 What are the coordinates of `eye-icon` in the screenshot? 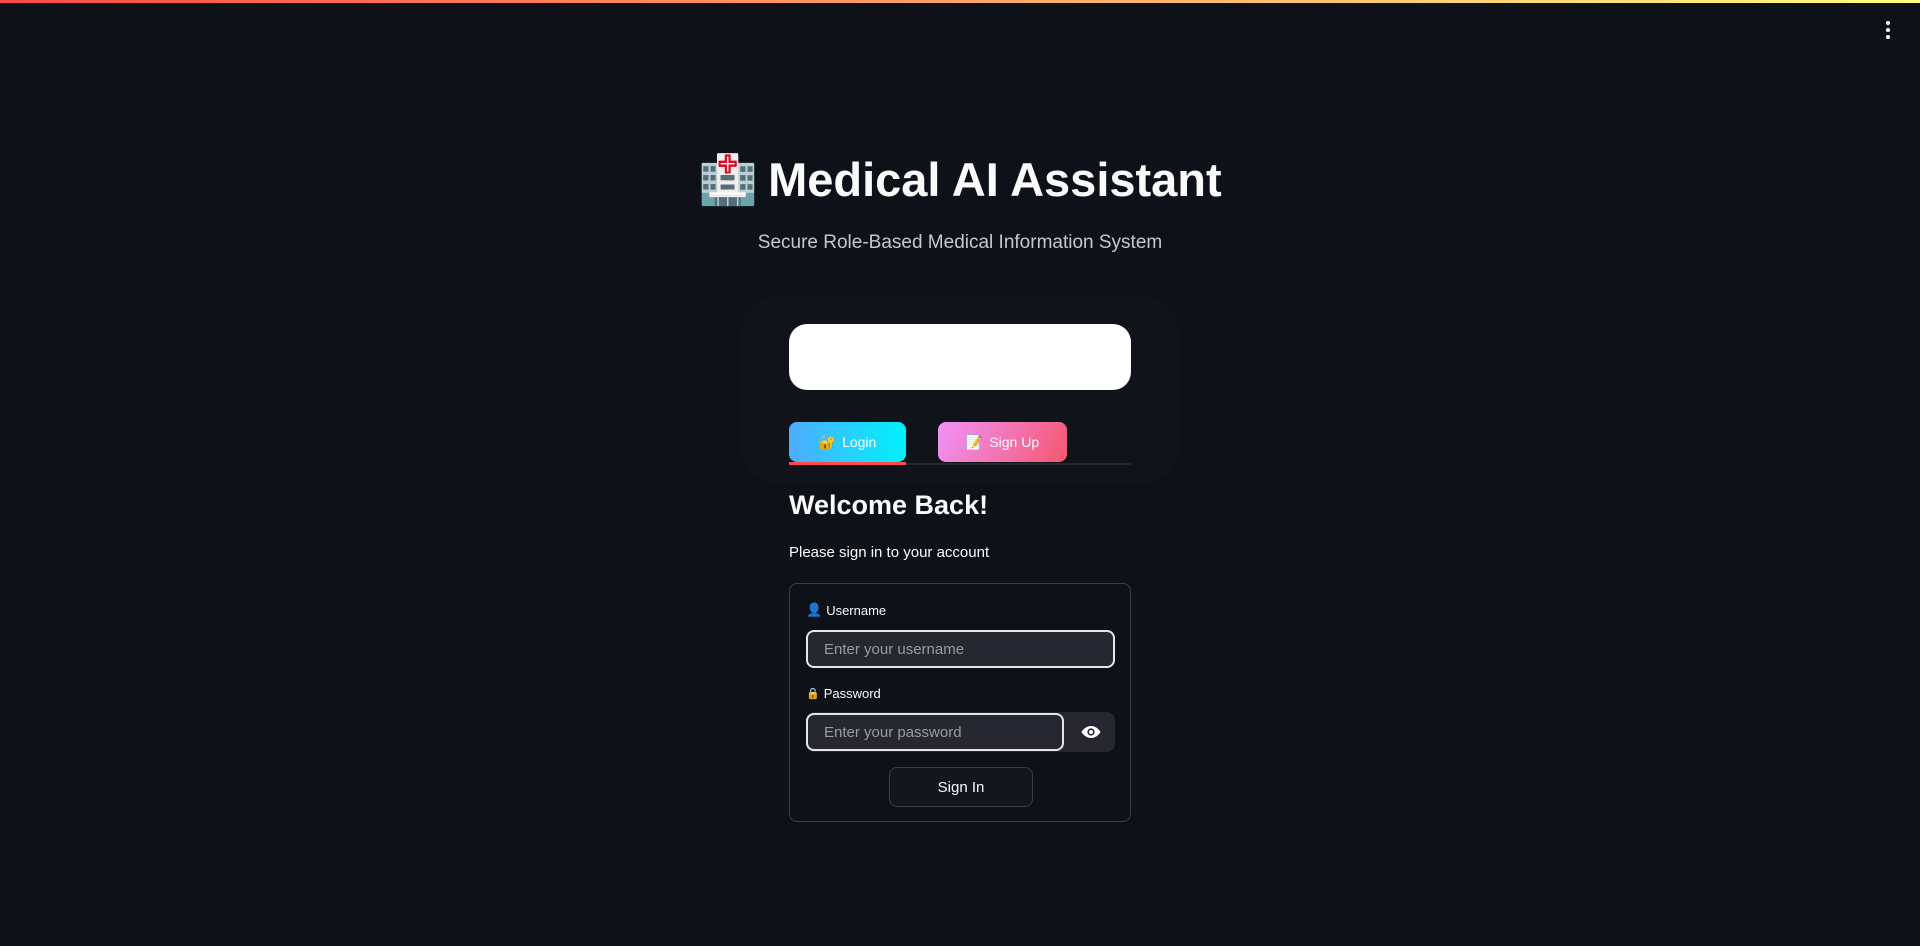 It's located at (1091, 732).